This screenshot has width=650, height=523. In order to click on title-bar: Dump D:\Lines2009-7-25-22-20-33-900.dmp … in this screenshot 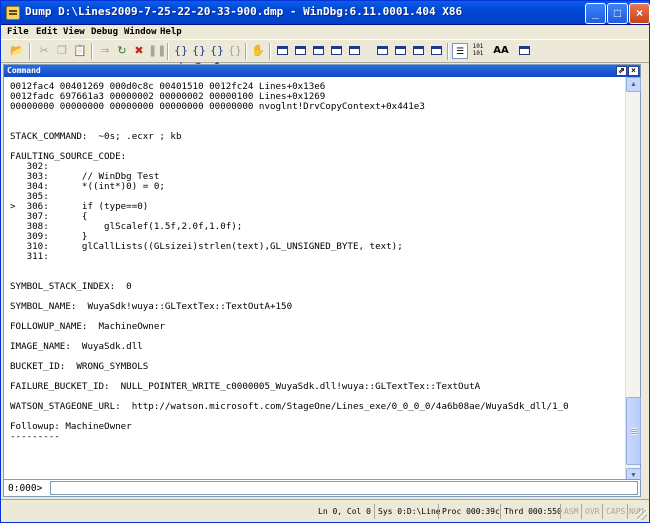, I will do `click(325, 13)`.